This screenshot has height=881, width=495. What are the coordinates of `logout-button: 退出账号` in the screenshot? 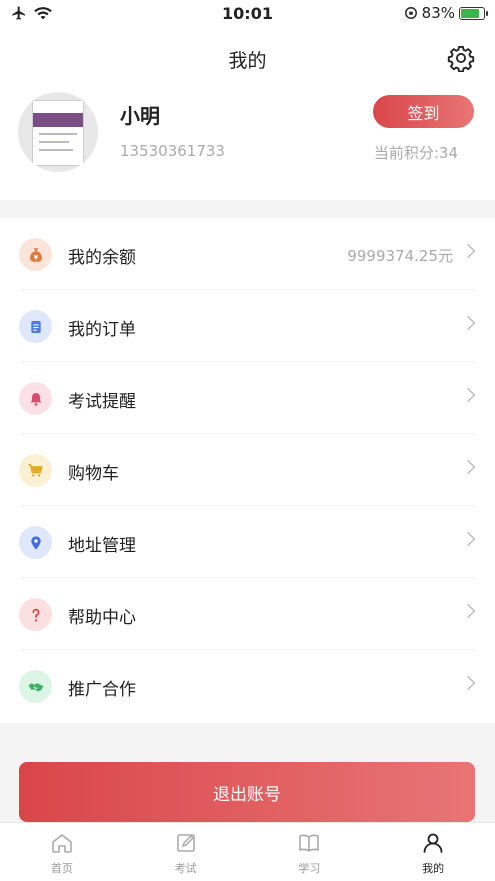 It's located at (247, 792).